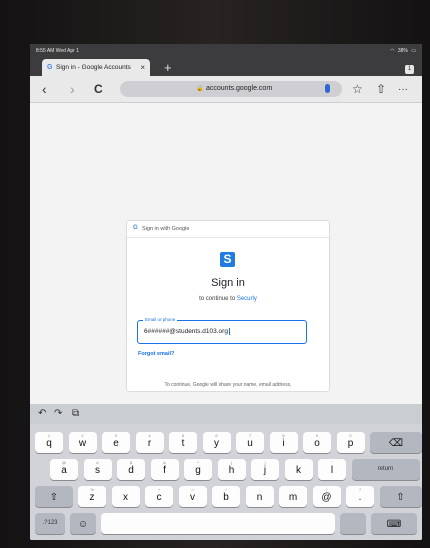 Image resolution: width=430 pixels, height=548 pixels. I want to click on emoji-key-icon: ☺, so click(83, 523).